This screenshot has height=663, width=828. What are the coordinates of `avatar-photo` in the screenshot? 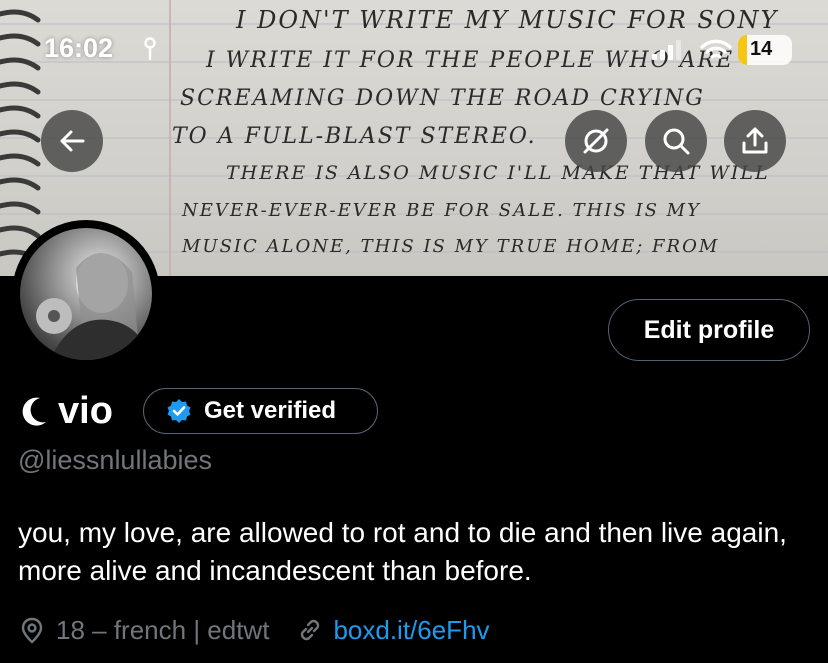 It's located at (94, 306).